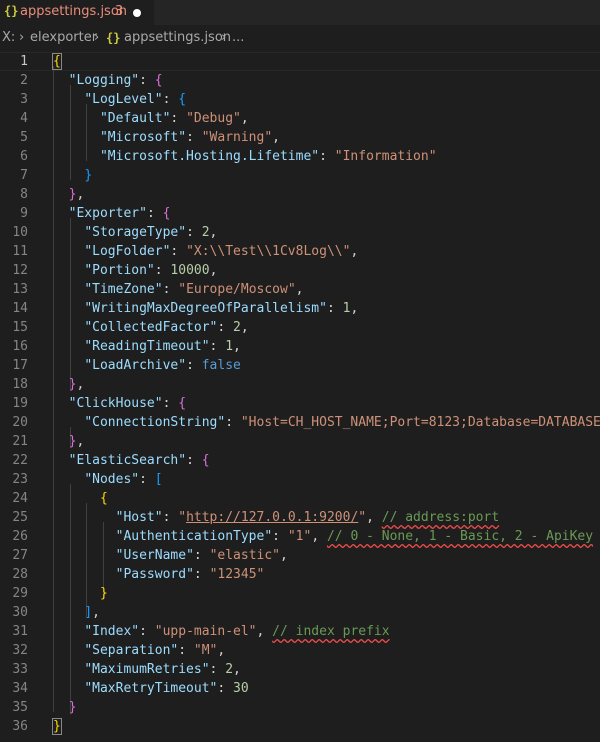  What do you see at coordinates (460, 536) in the screenshot?
I see `code-token: // 0 - None, 1 - Basic, 2 - ApiKey` at bounding box center [460, 536].